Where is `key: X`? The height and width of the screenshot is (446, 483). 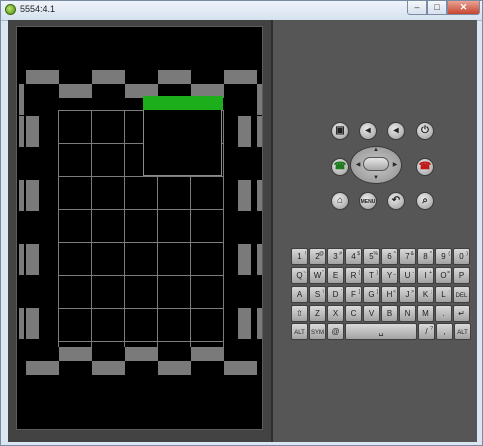
key: X is located at coordinates (335, 313).